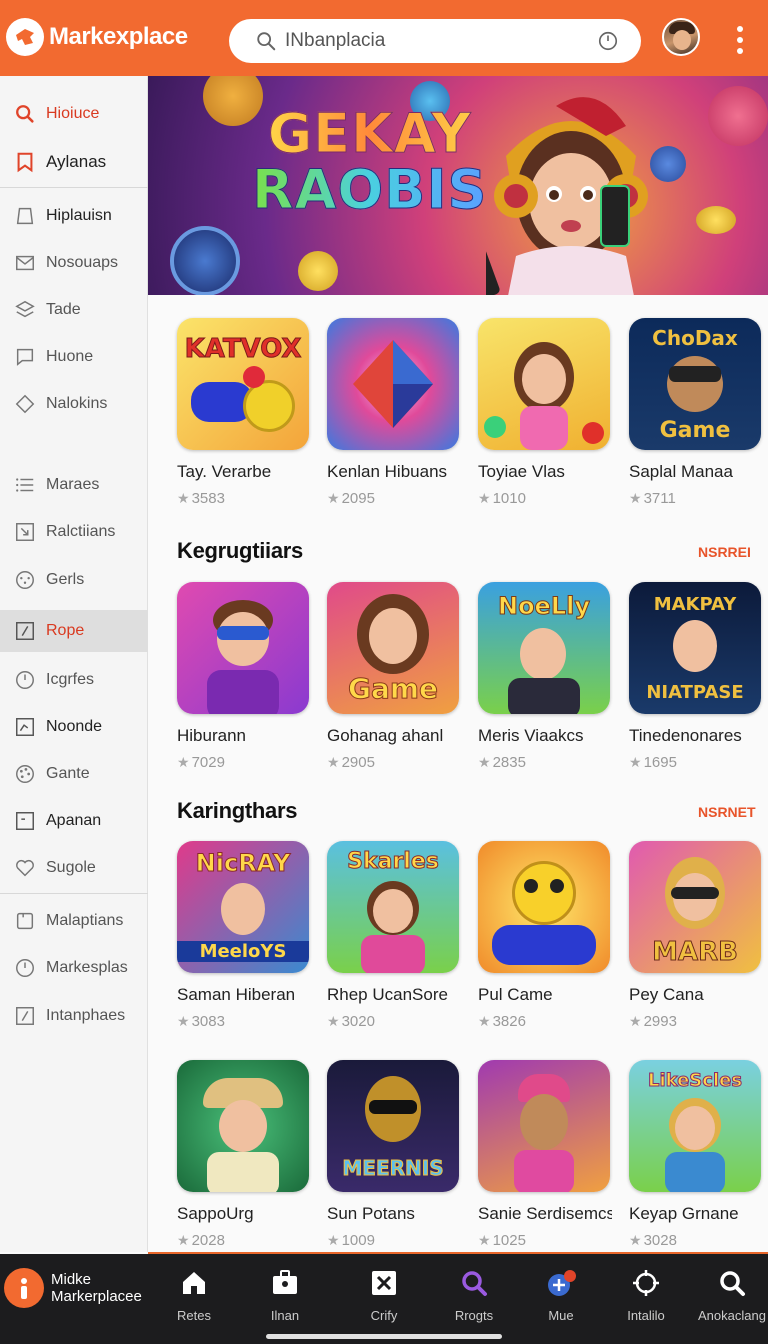  Describe the element at coordinates (393, 648) in the screenshot. I see `app-icon: Game` at that location.